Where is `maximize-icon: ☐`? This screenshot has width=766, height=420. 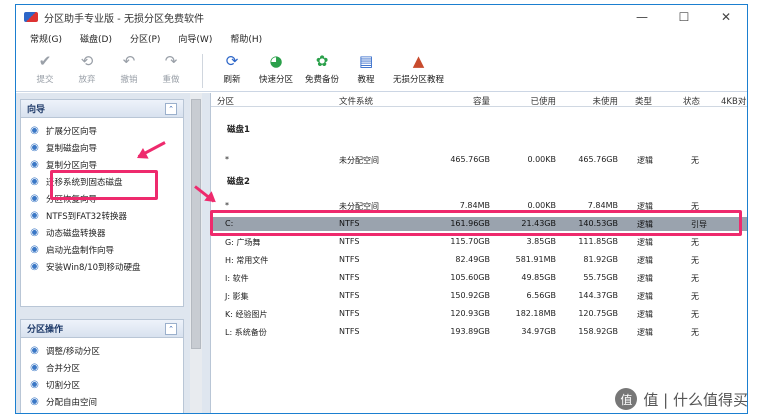
maximize-icon: ☐ is located at coordinates (684, 17).